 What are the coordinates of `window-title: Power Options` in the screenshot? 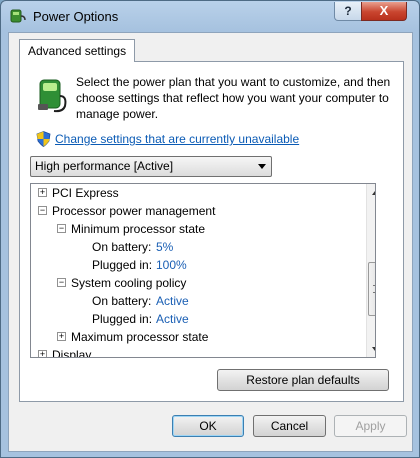 It's located at (76, 16).